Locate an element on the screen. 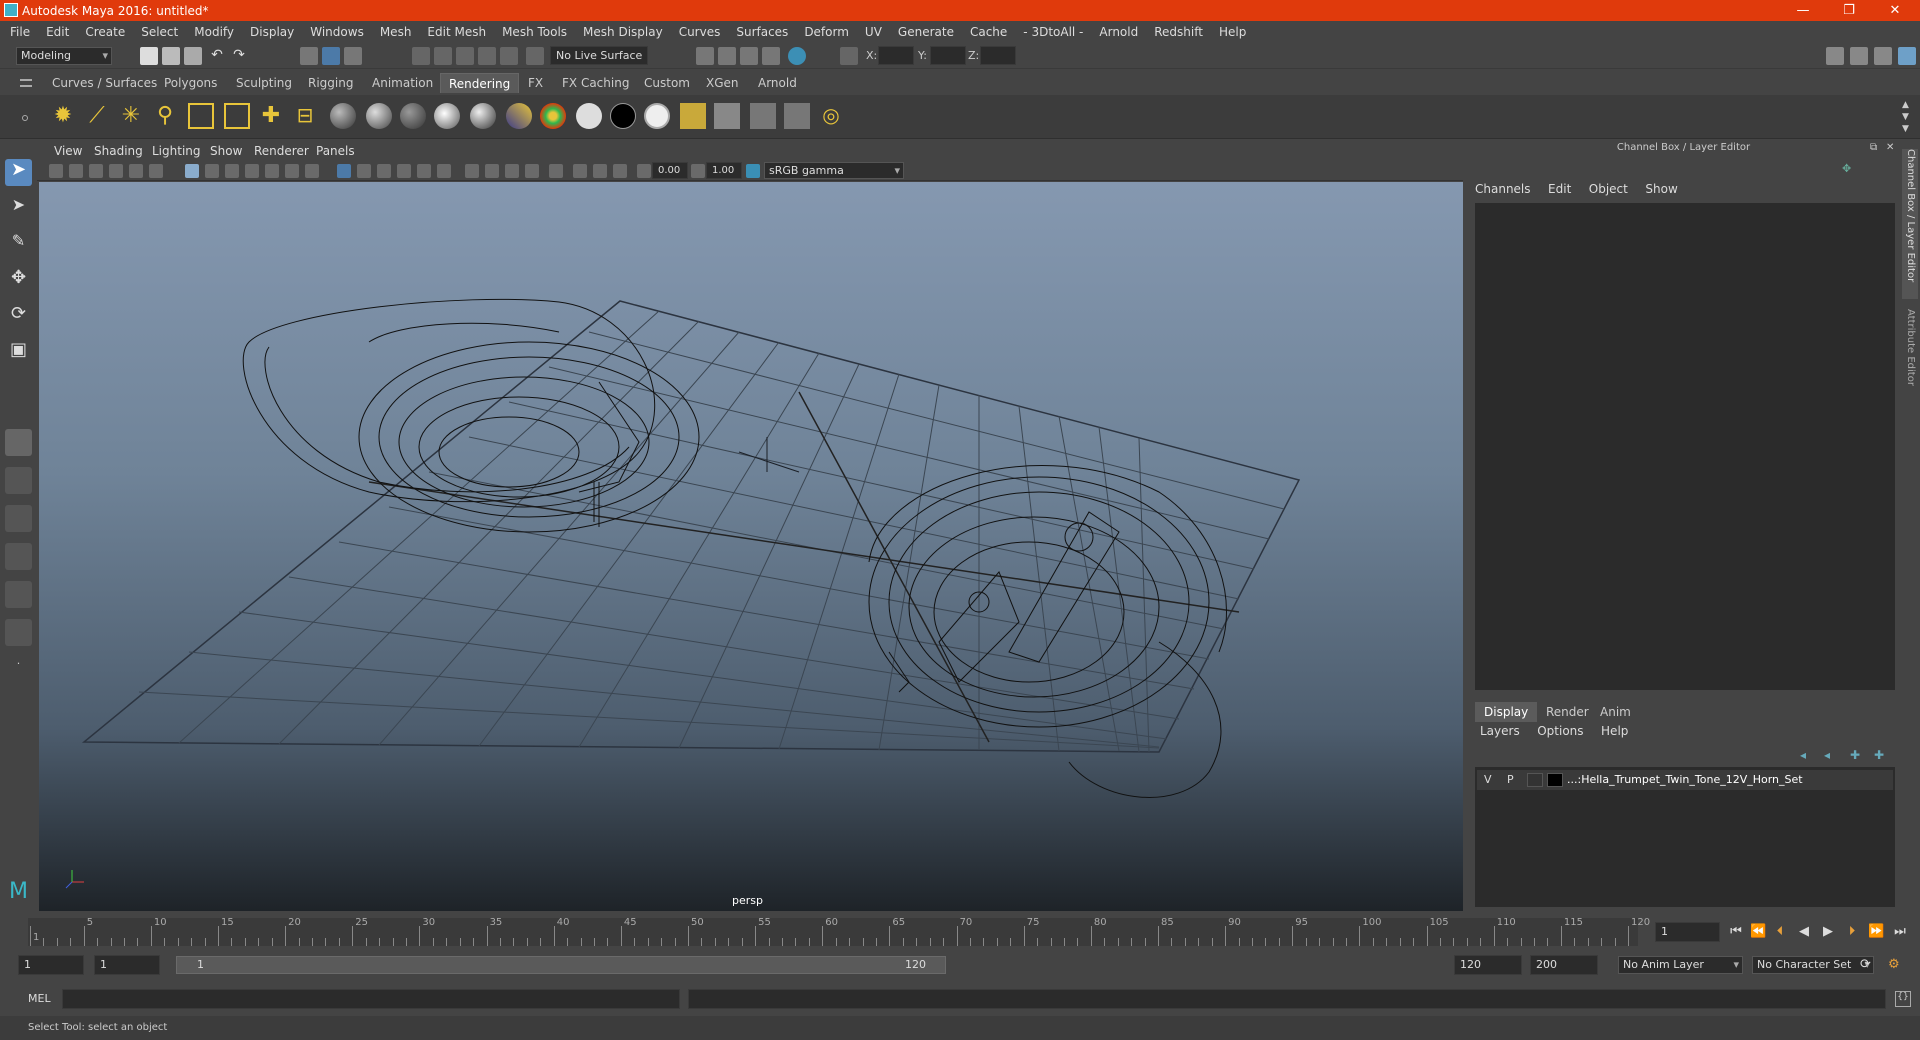 The image size is (1920, 1040). 2d-pan-zoom-icon is located at coordinates (156, 171).